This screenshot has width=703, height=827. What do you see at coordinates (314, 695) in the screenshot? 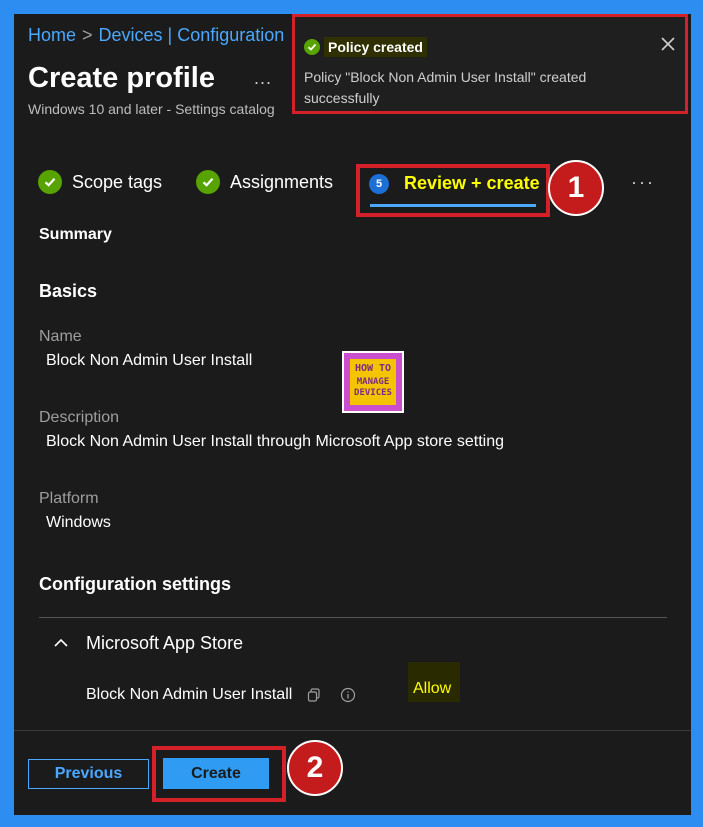
I see `copy-icon` at bounding box center [314, 695].